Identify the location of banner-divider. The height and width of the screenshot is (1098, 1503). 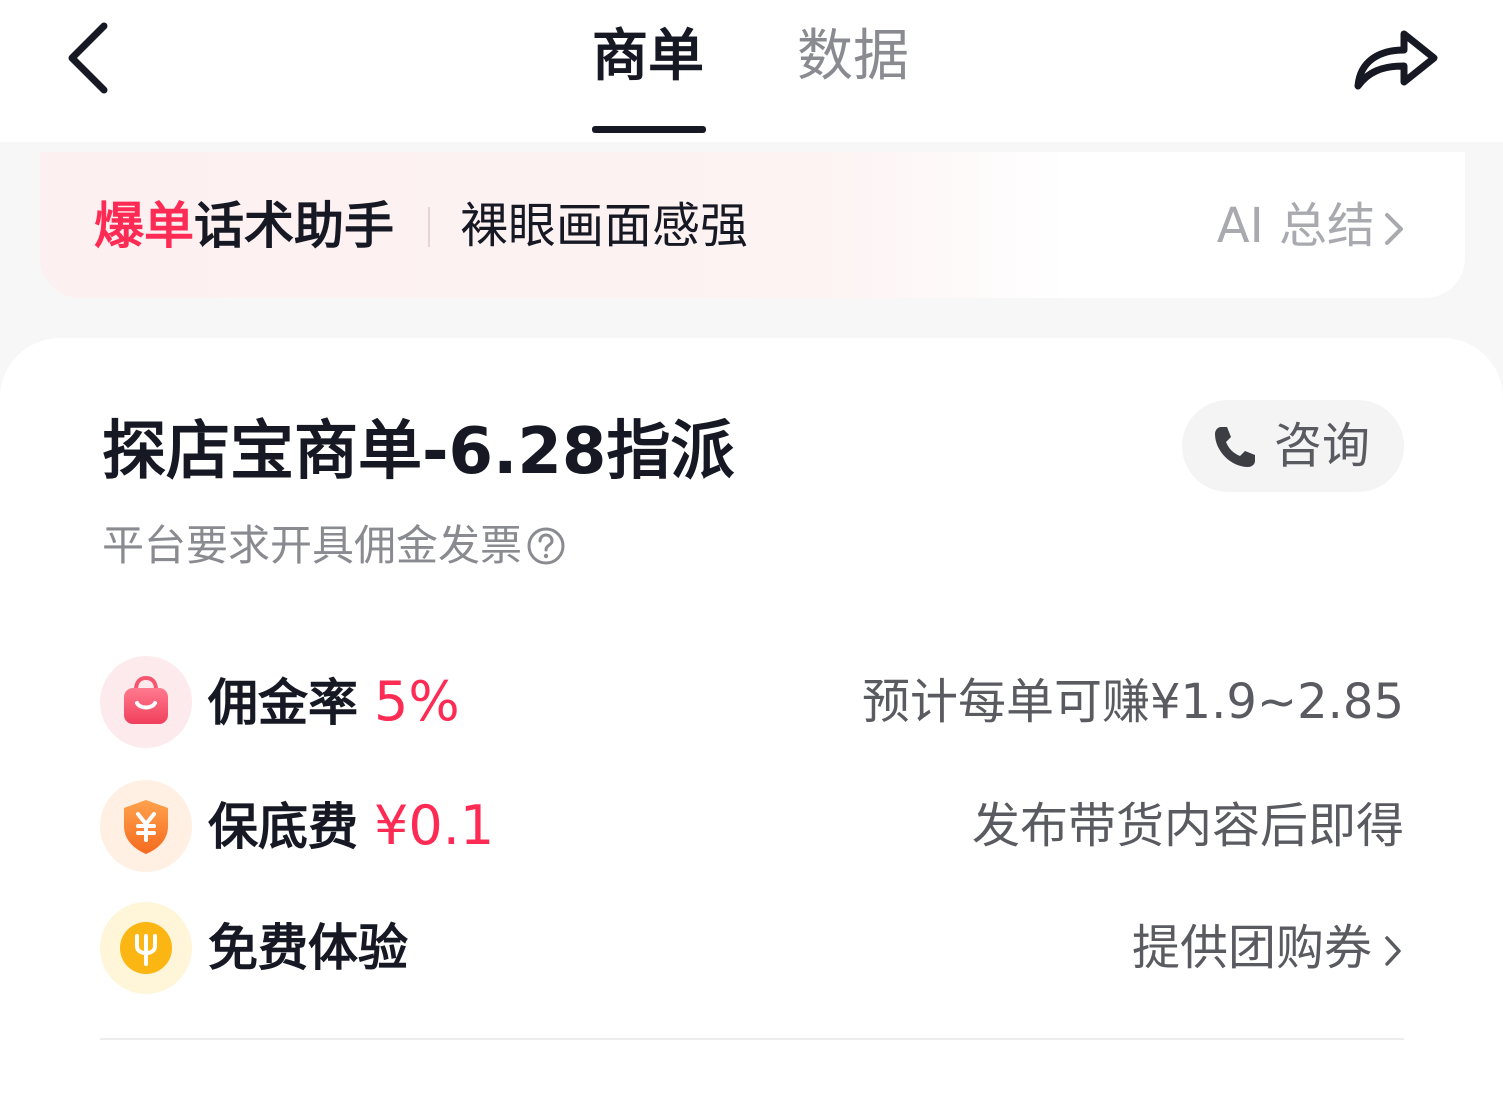
(429, 227).